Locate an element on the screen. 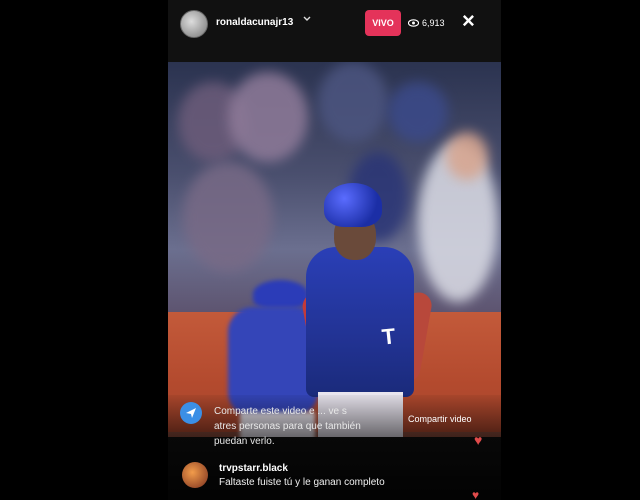  share-icon is located at coordinates (191, 413).